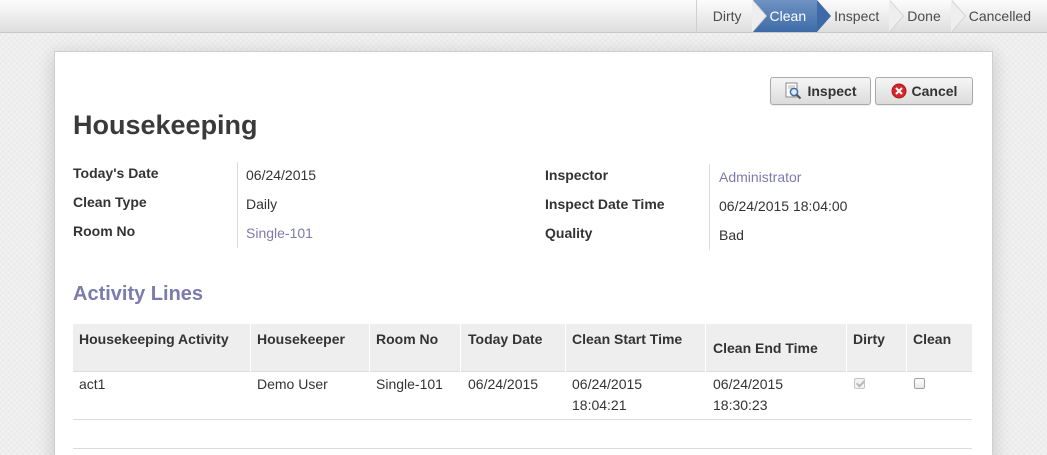 This screenshot has height=455, width=1047. What do you see at coordinates (731, 235) in the screenshot?
I see `quality-value: Bad` at bounding box center [731, 235].